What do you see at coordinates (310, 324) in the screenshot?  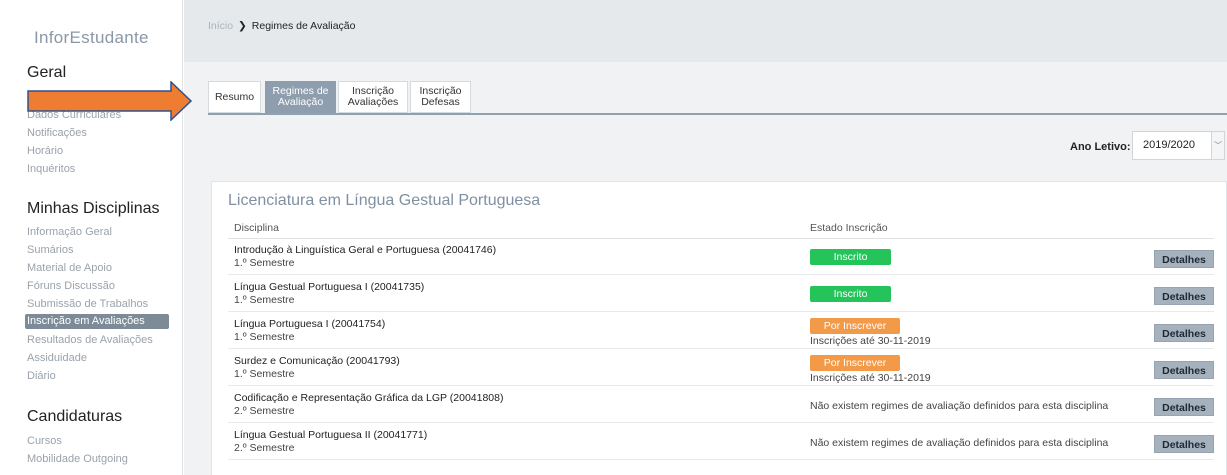 I see `discipline-name: Língua Portuguesa I (20041754)` at bounding box center [310, 324].